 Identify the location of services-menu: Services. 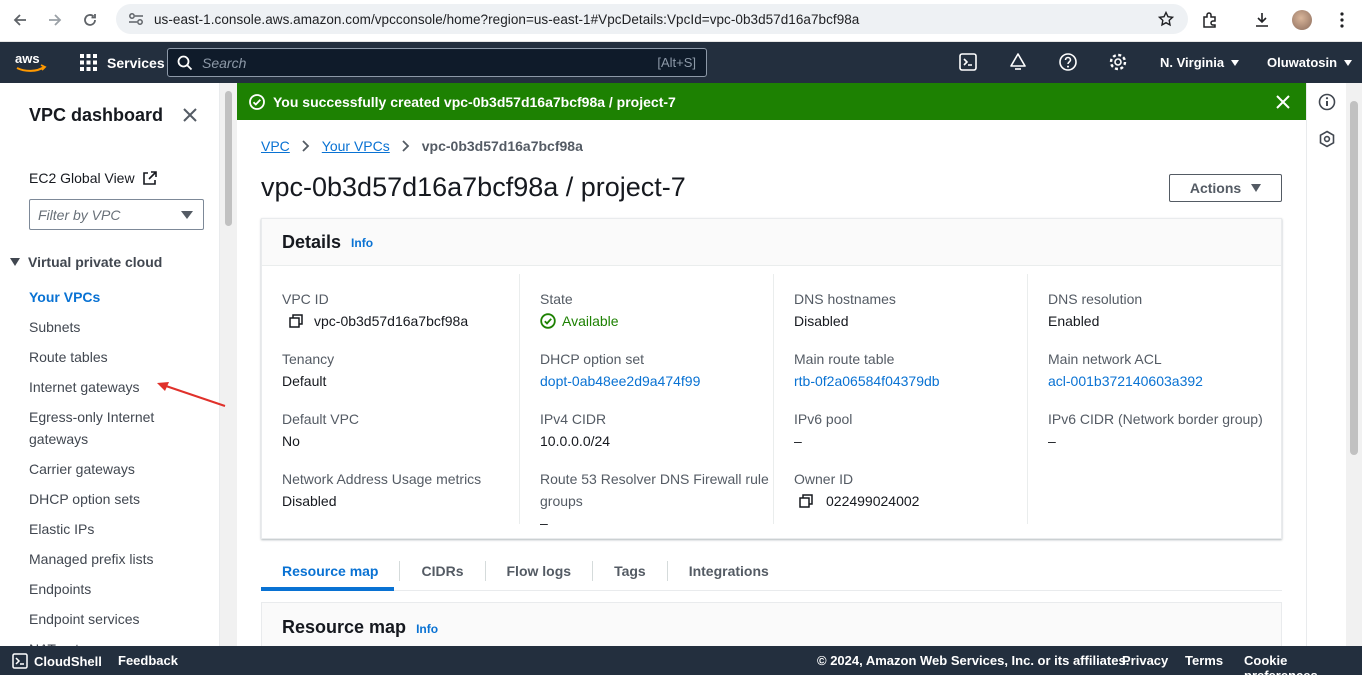
(122, 62).